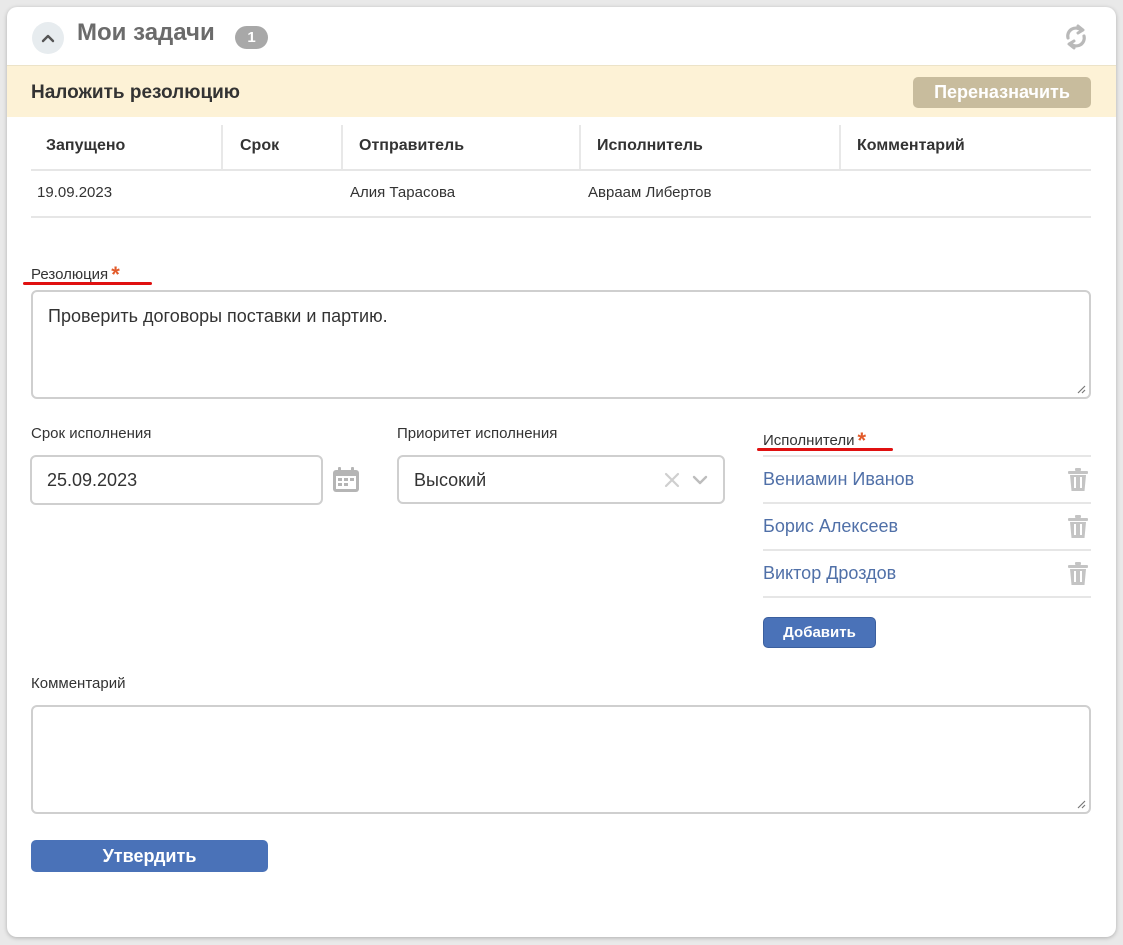 The height and width of the screenshot is (945, 1123). What do you see at coordinates (78, 683) in the screenshot?
I see `comment-label: Комментарий` at bounding box center [78, 683].